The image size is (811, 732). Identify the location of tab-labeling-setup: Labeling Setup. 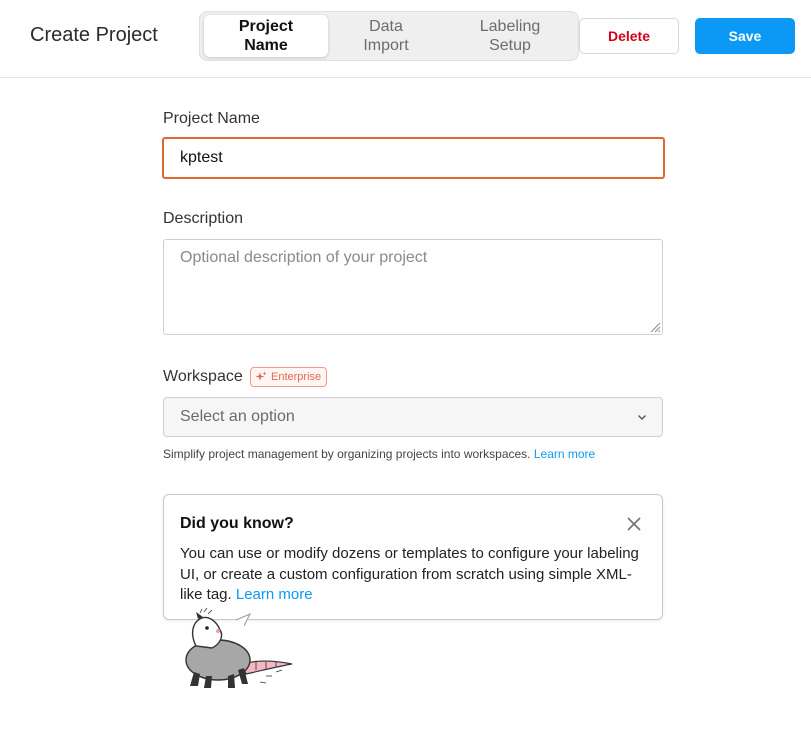
(510, 36).